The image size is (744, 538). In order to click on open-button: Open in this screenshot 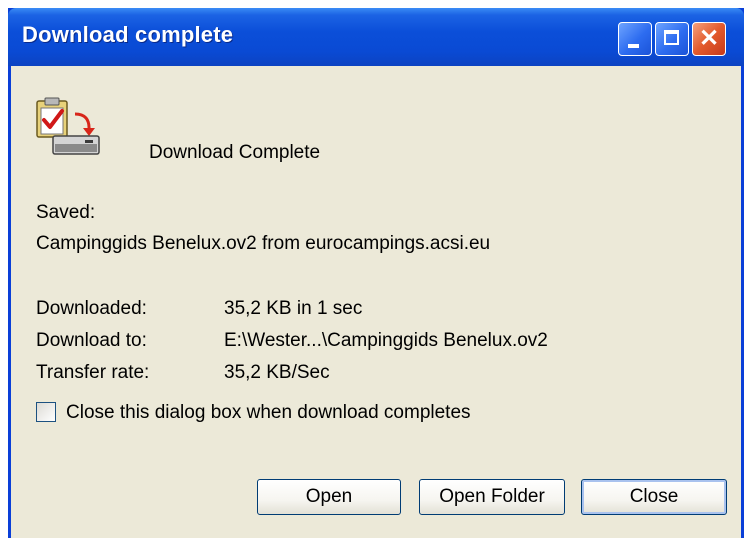, I will do `click(329, 497)`.